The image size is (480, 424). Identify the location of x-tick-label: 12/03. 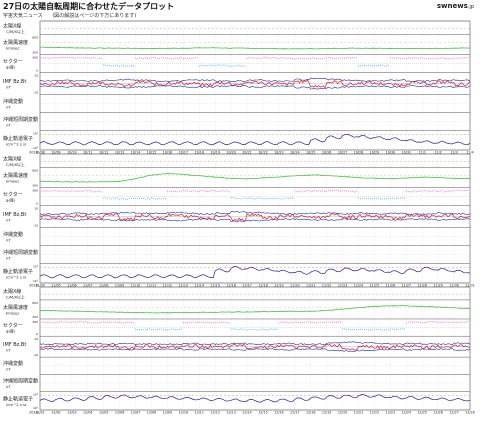
(72, 413).